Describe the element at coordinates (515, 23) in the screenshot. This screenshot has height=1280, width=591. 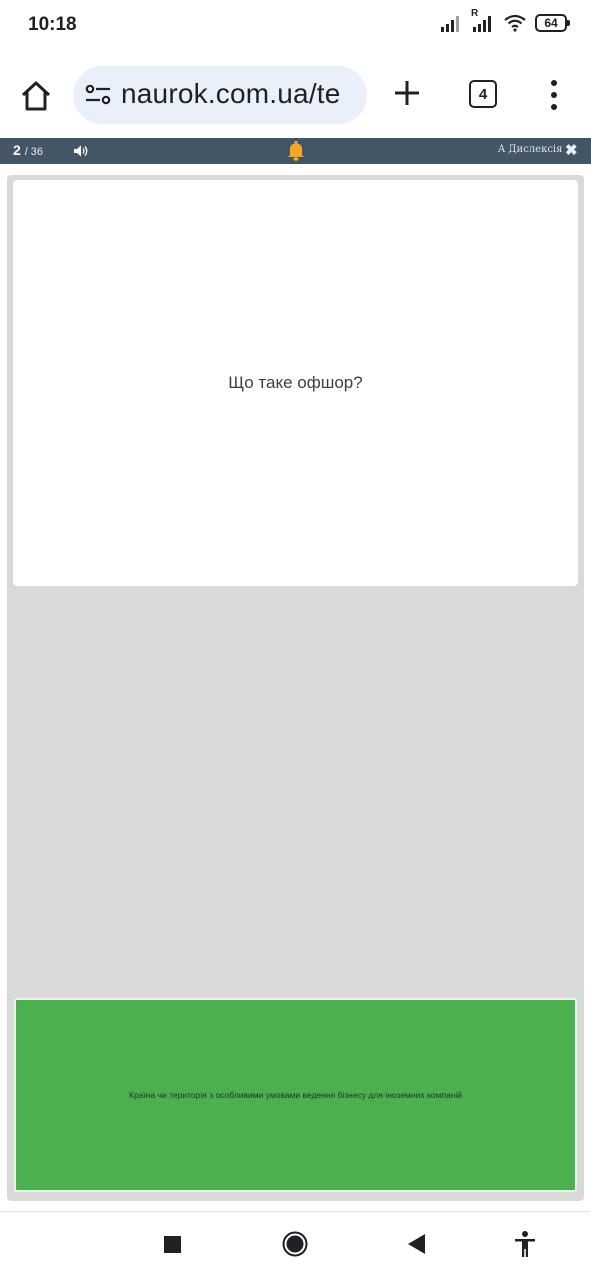
I see `wifi-icon` at that location.